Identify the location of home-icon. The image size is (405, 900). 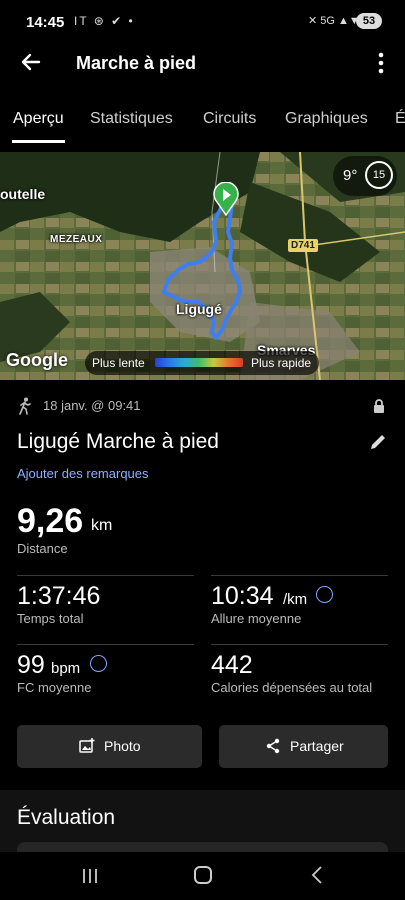
(203, 875).